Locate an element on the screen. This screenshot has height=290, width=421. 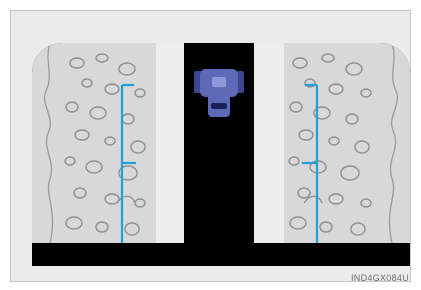
figure-code: IND4GX084U is located at coordinates (379, 278).